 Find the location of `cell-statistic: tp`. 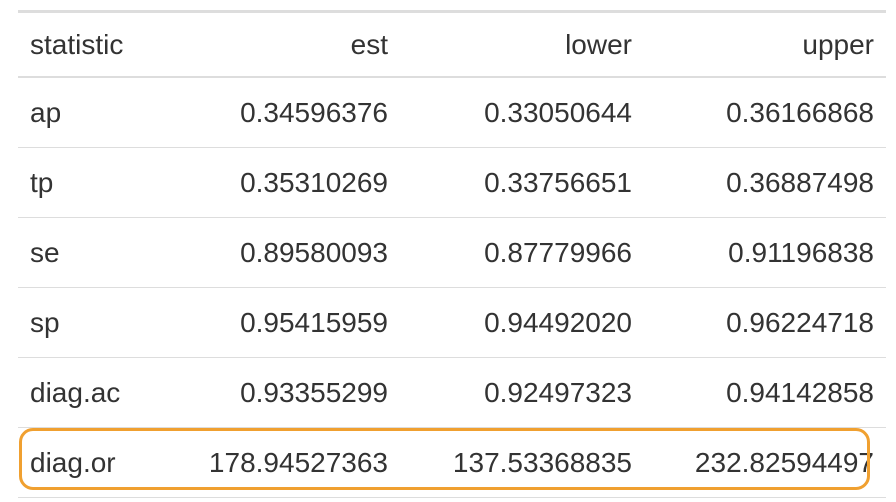

cell-statistic: tp is located at coordinates (90, 182).